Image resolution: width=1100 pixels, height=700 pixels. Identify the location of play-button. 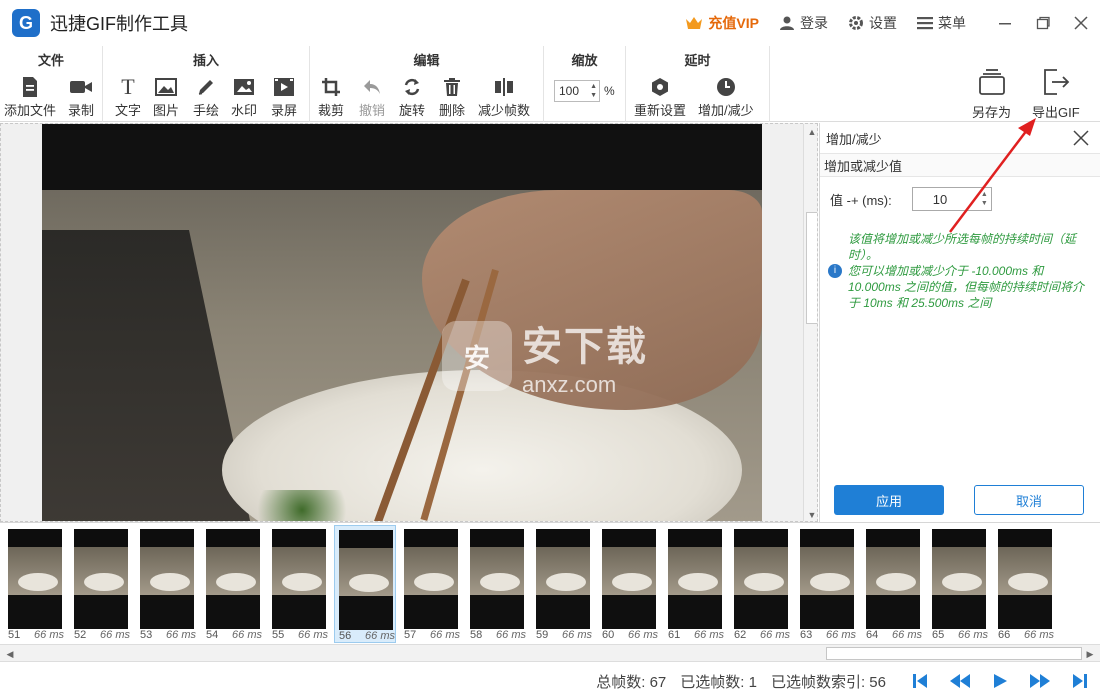
(1000, 681).